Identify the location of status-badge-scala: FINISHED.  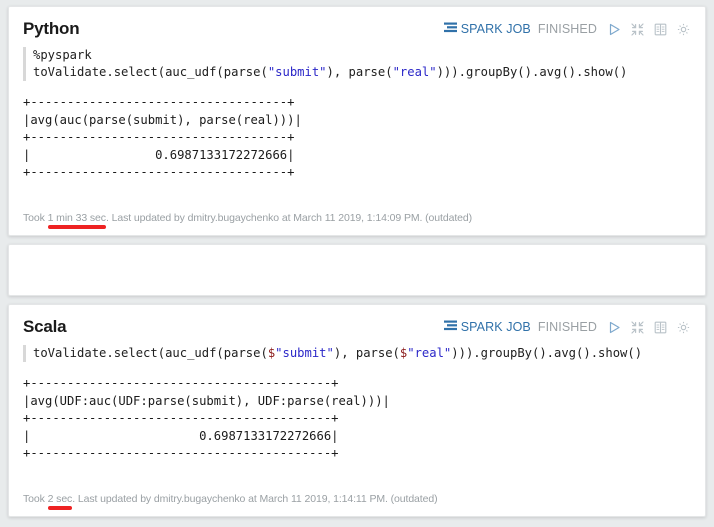
(567, 327).